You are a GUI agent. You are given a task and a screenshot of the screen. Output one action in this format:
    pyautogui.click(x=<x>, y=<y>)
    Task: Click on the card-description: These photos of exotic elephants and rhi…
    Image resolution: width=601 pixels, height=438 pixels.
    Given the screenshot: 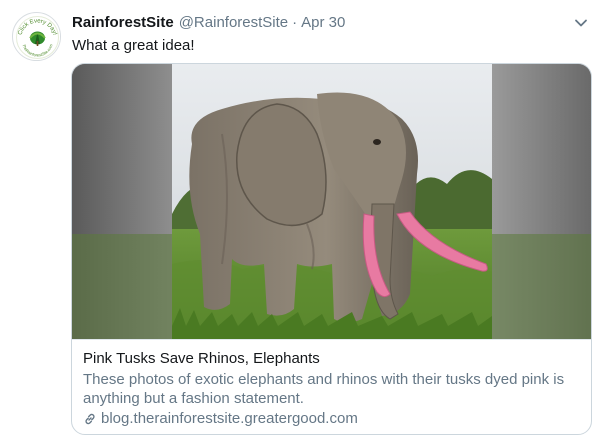 What is the action you would take?
    pyautogui.click(x=324, y=389)
    